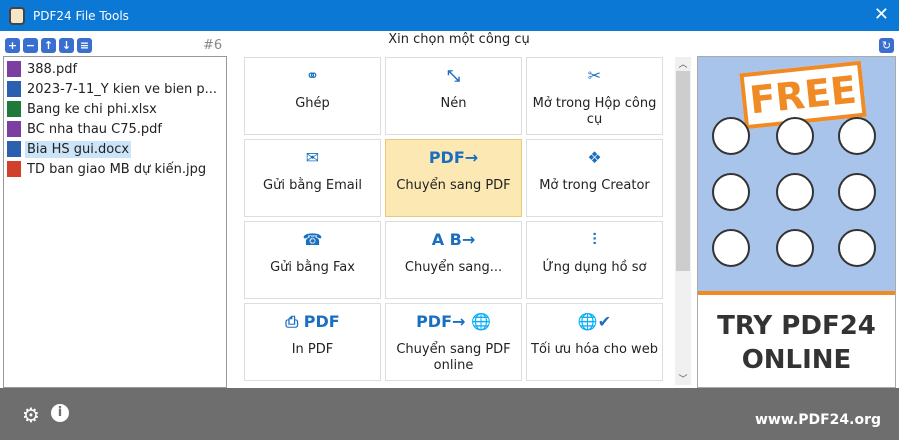  I want to click on refresh-icon: ↻, so click(886, 45).